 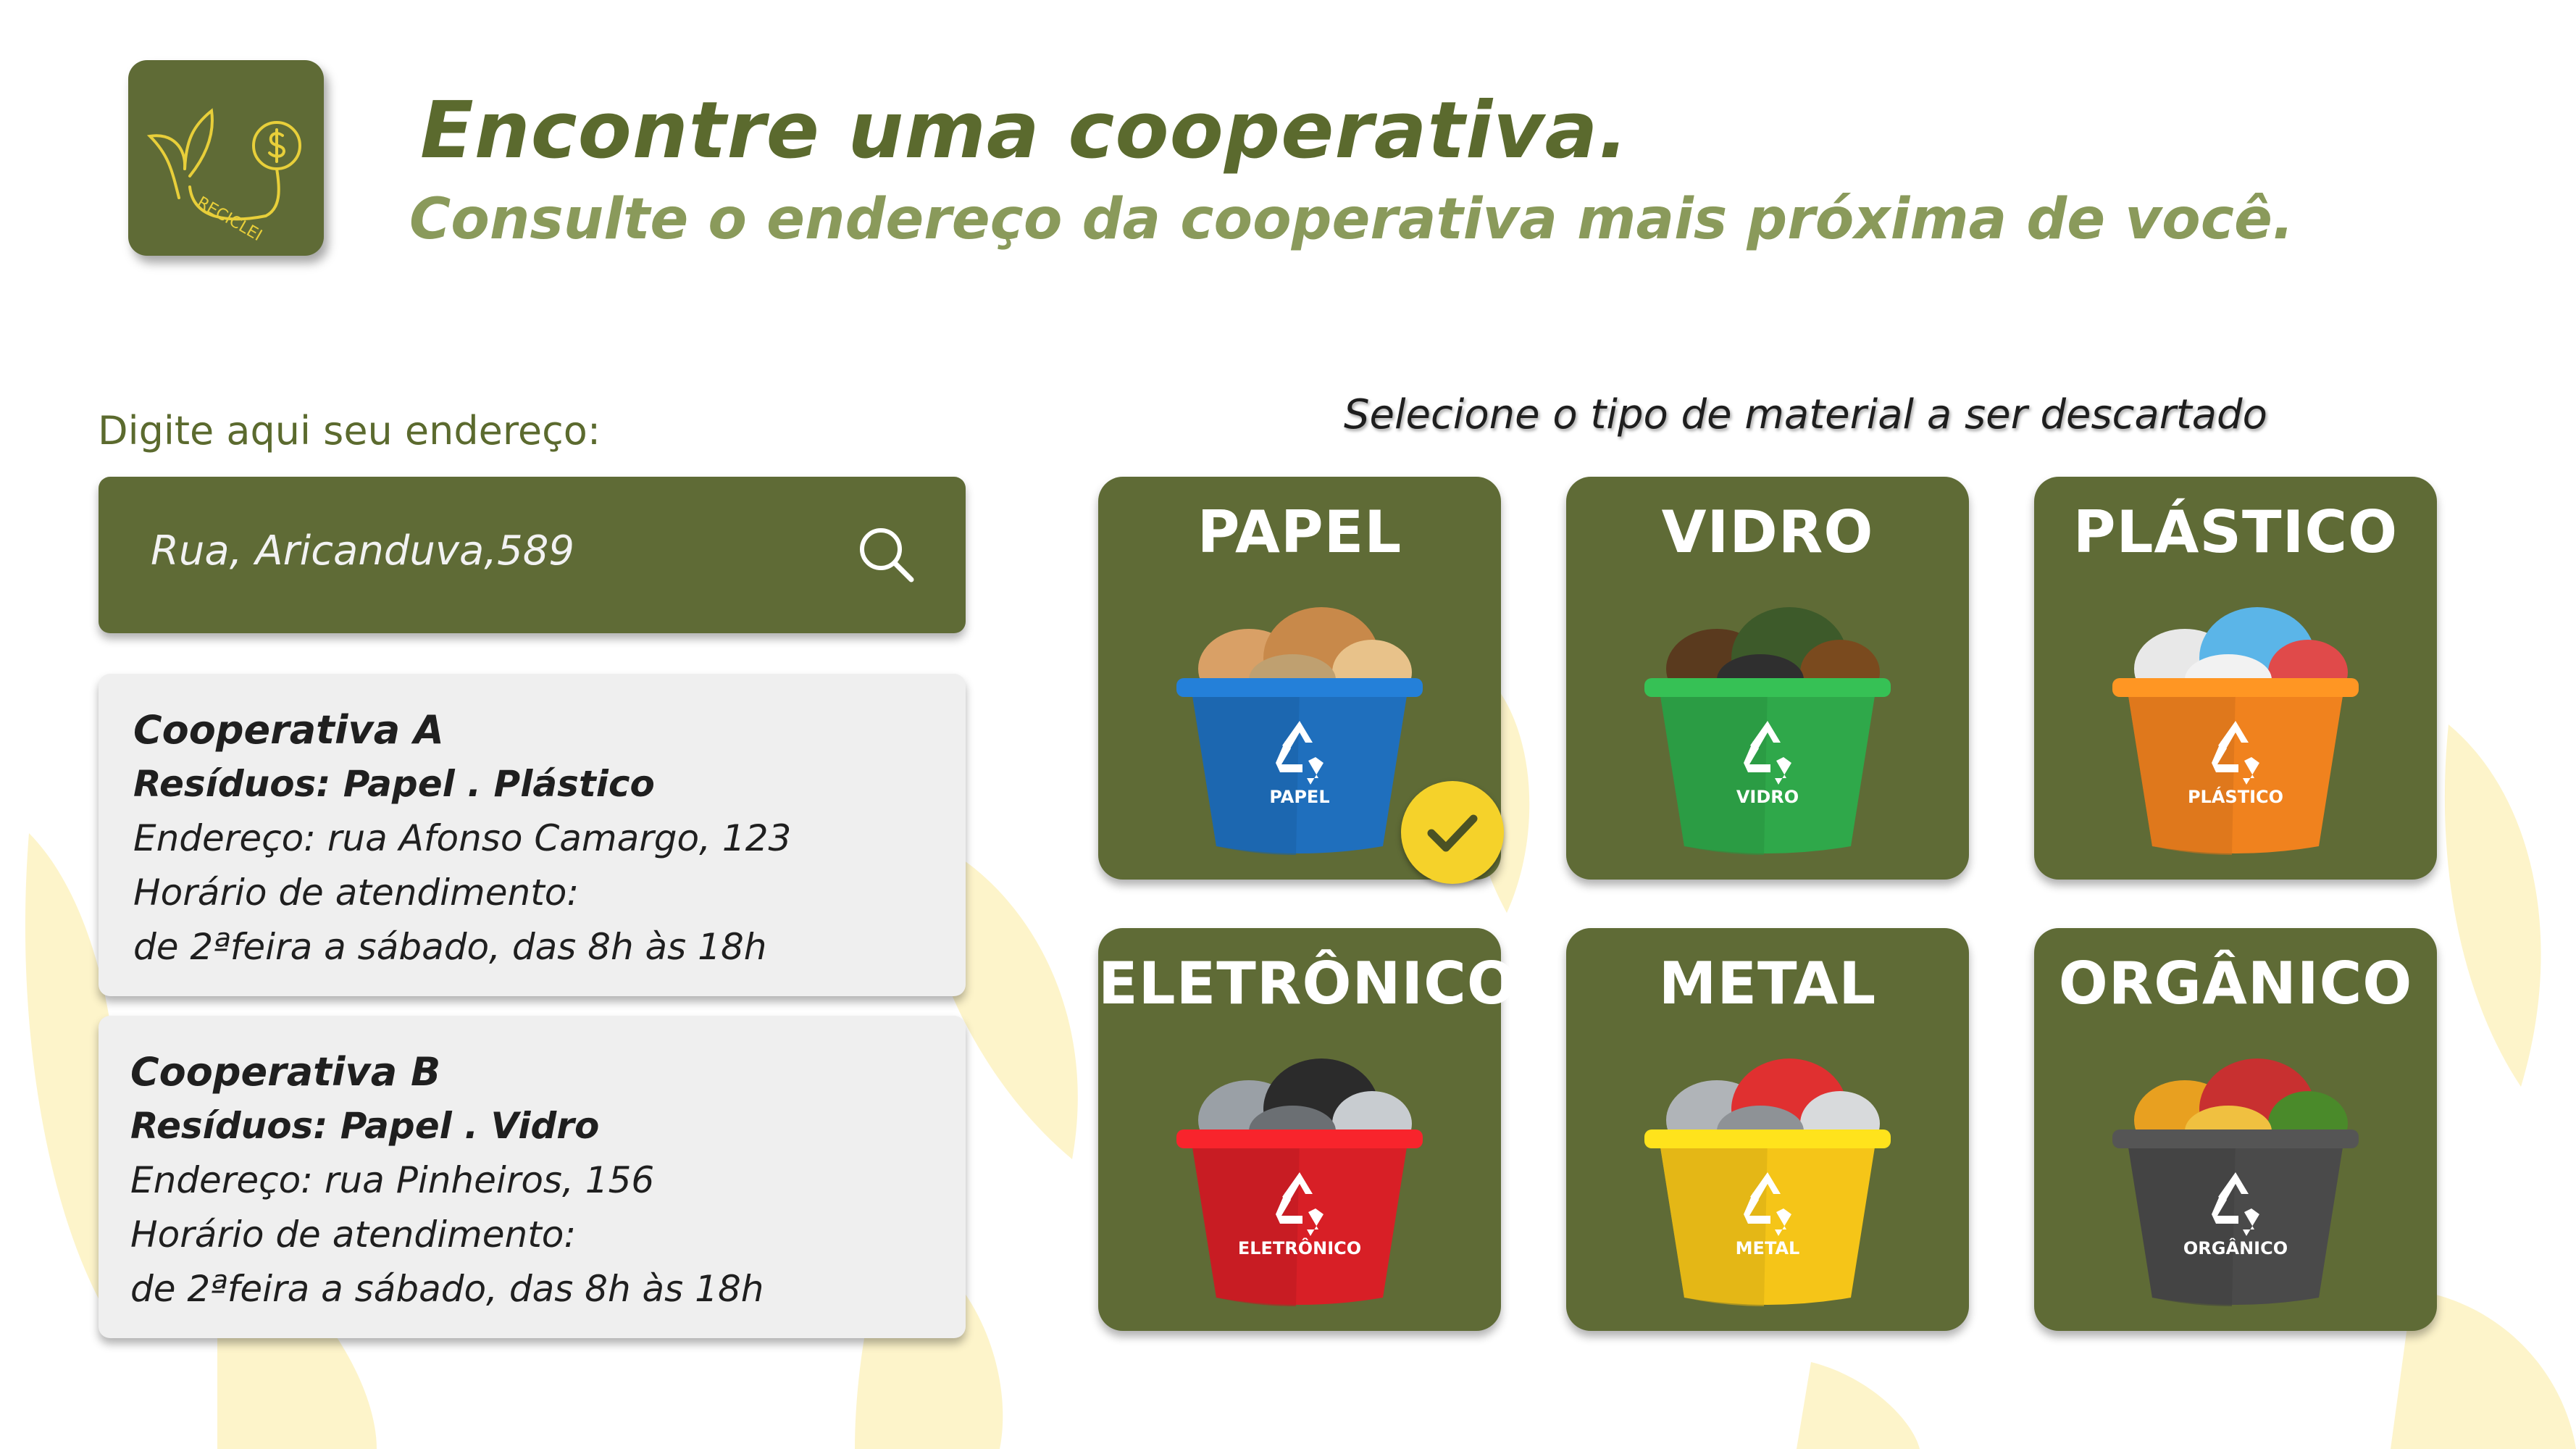 I want to click on material-name: ORGÂNICO, so click(x=2235, y=984).